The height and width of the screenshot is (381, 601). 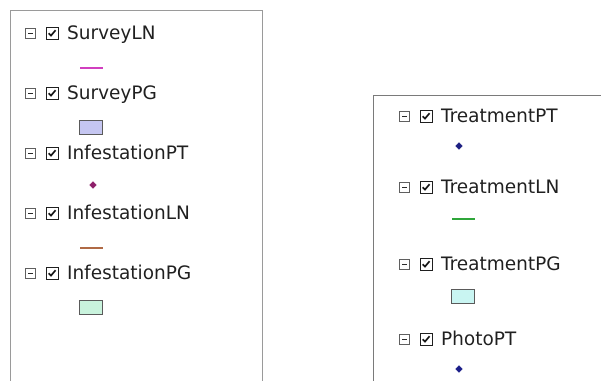 I want to click on layer-row: PhotoPT, so click(x=445, y=339).